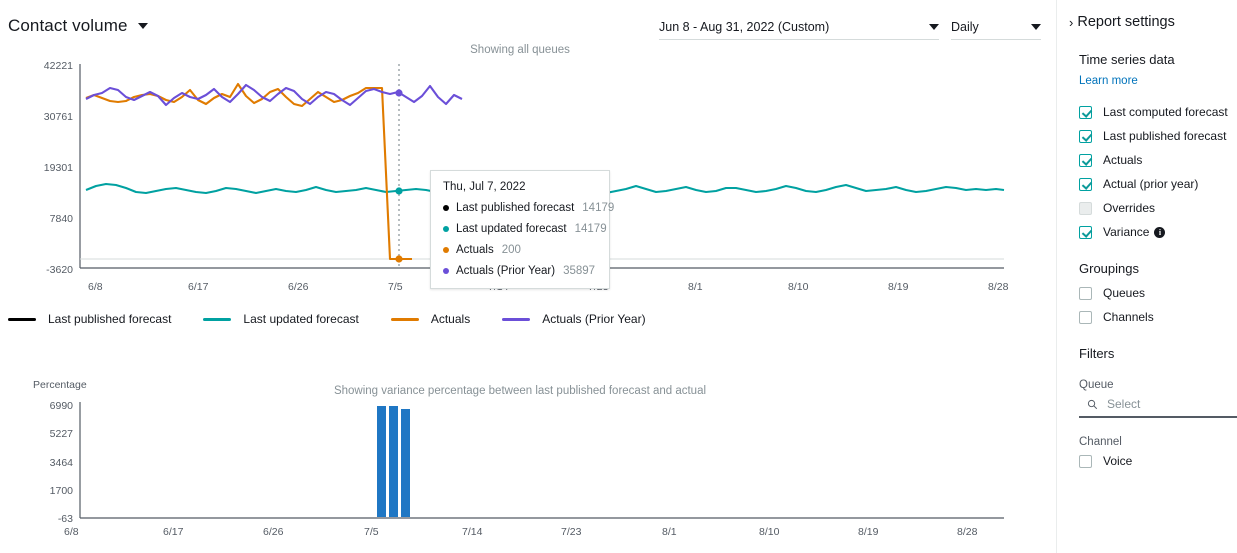  Describe the element at coordinates (62, 406) in the screenshot. I see `svg-text: 6990` at that location.